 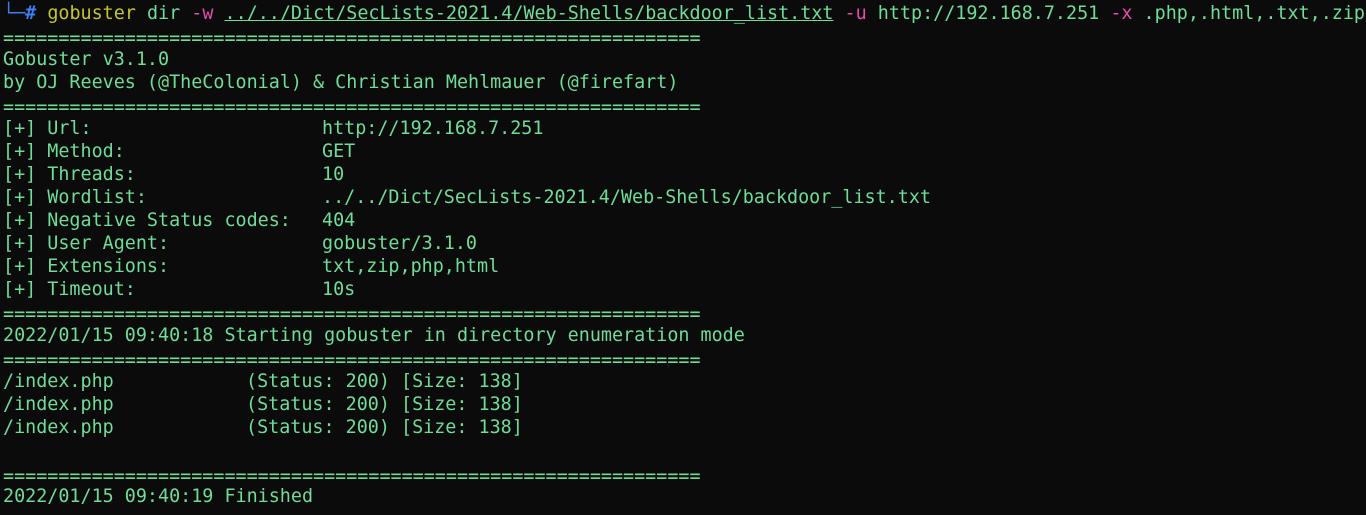 I want to click on flag-url: -u, so click(x=855, y=13).